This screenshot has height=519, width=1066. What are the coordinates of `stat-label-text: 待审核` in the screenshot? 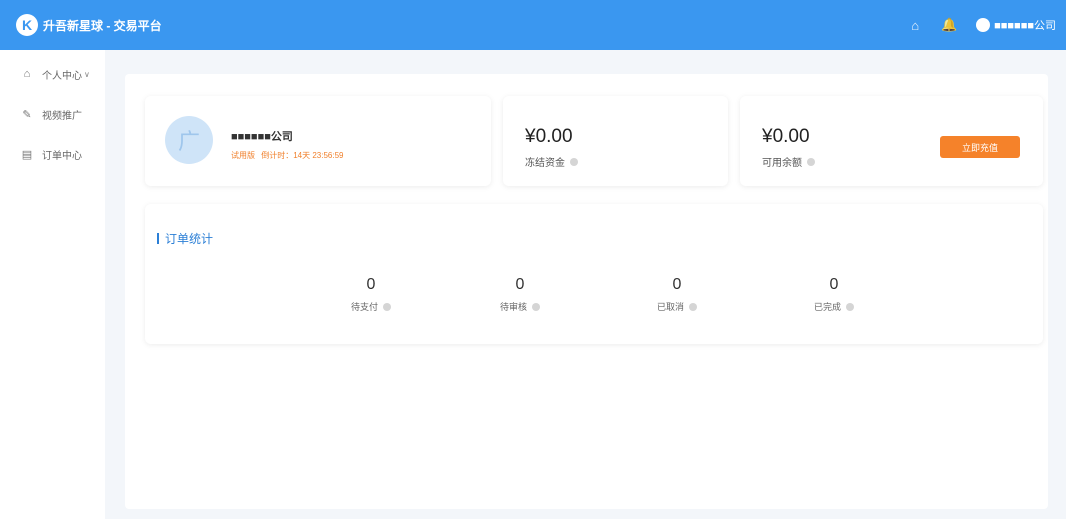 It's located at (513, 307).